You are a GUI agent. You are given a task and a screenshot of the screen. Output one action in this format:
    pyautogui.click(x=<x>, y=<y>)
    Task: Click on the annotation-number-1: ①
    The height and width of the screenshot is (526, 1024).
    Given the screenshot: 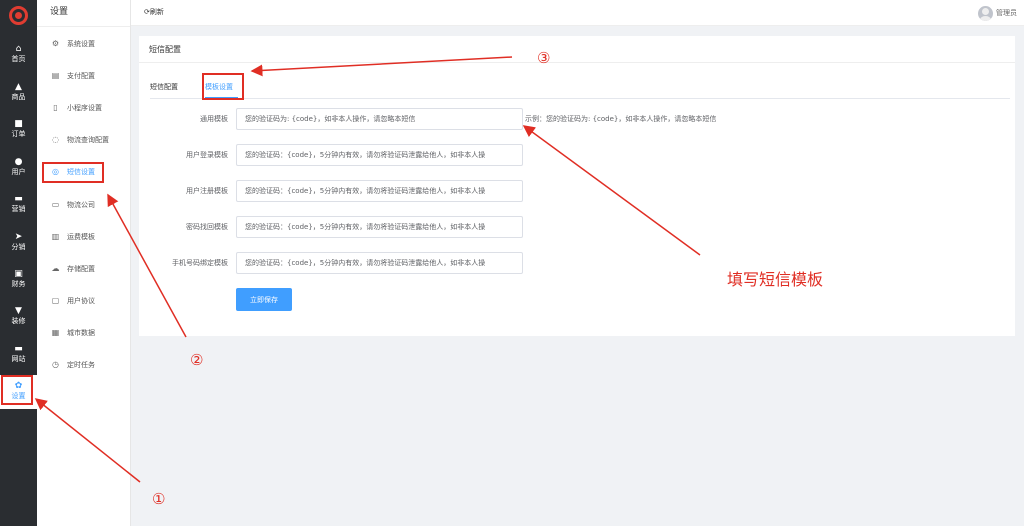 What is the action you would take?
    pyautogui.click(x=159, y=499)
    